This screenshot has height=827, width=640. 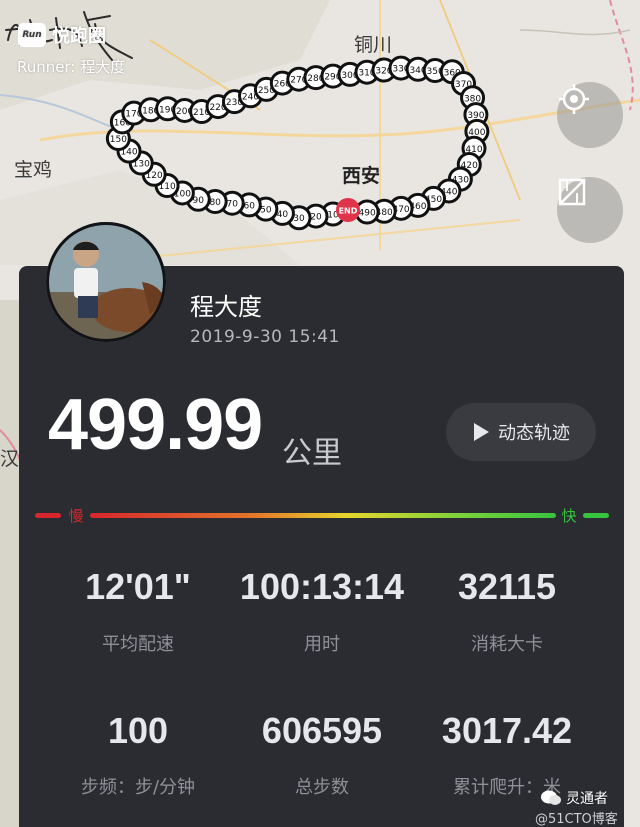 What do you see at coordinates (79, 36) in the screenshot?
I see `app-name: 悦跑圈` at bounding box center [79, 36].